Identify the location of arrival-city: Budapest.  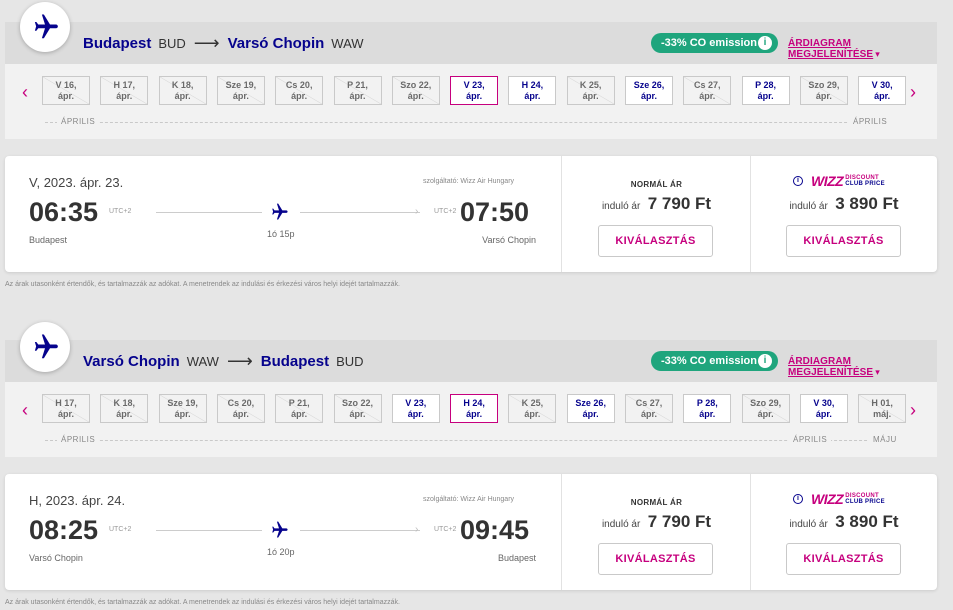
(516, 558).